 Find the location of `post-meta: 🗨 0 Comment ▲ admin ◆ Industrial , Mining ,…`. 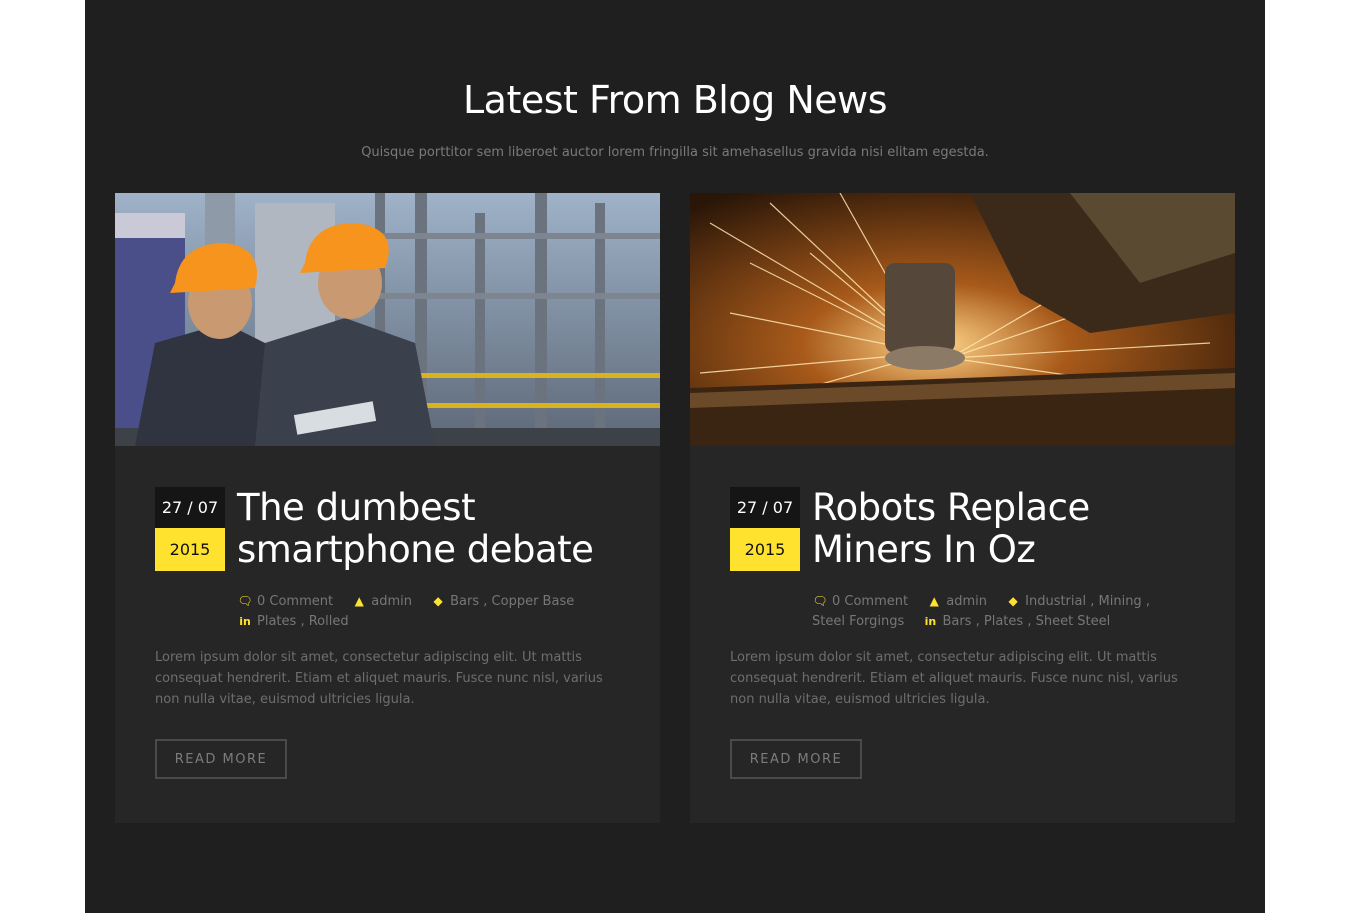

post-meta: 🗨 0 Comment ▲ admin ◆ Industrial , Mining ,… is located at coordinates (997, 611).